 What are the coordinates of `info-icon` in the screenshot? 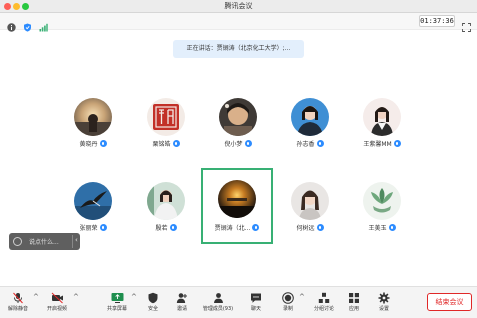 It's located at (11, 24).